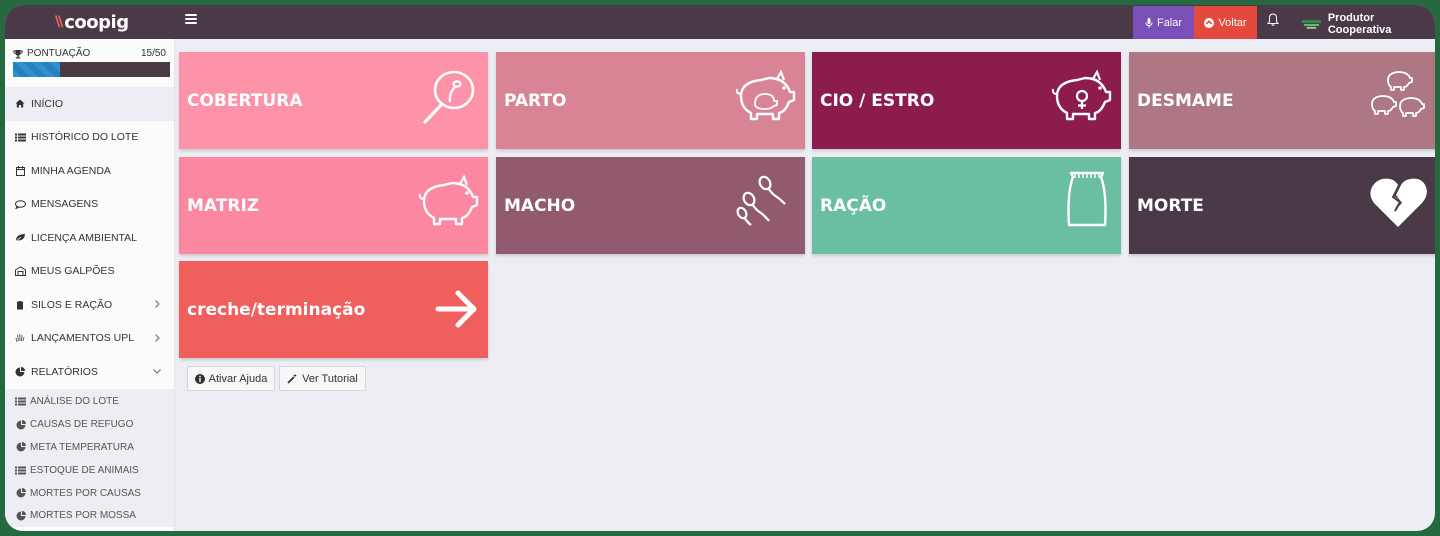 The image size is (1440, 536). Describe the element at coordinates (761, 200) in the screenshot. I see `sperm-icon` at that location.